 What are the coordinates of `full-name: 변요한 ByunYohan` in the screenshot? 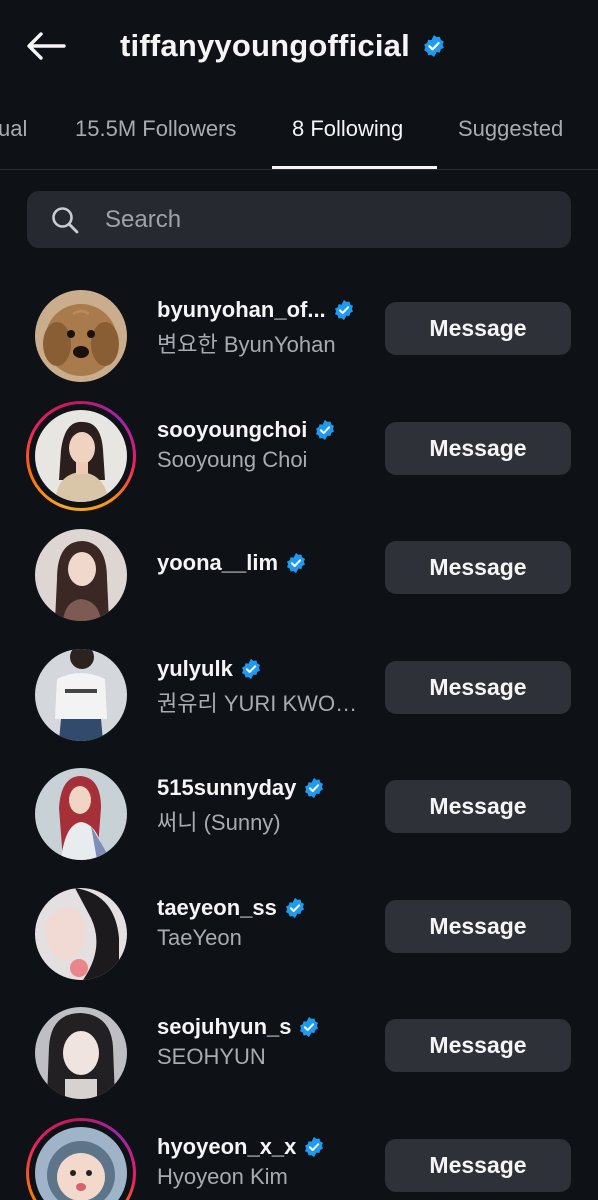 It's located at (246, 344).